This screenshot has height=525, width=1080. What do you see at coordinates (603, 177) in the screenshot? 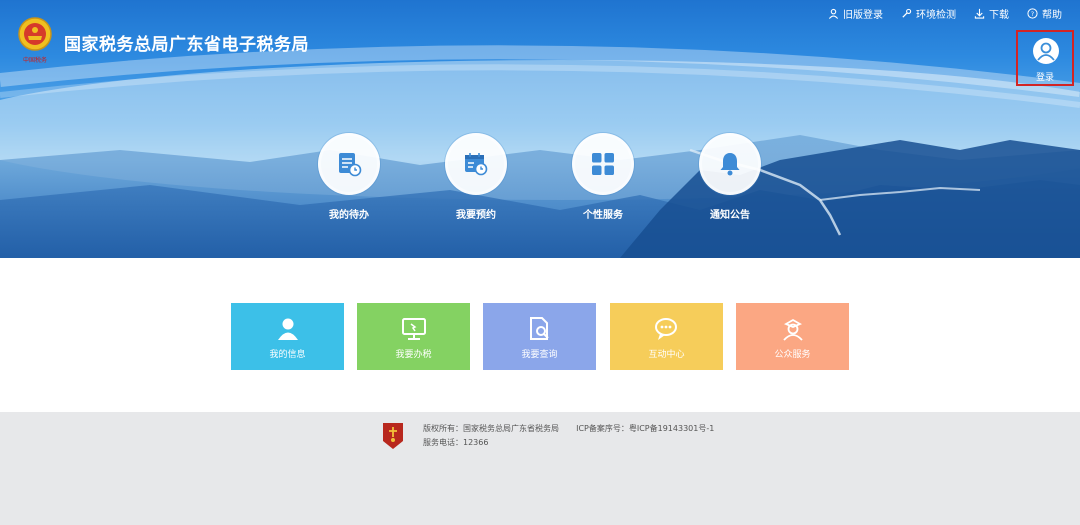
I see `hero-item-personal-service: 个性服务` at bounding box center [603, 177].